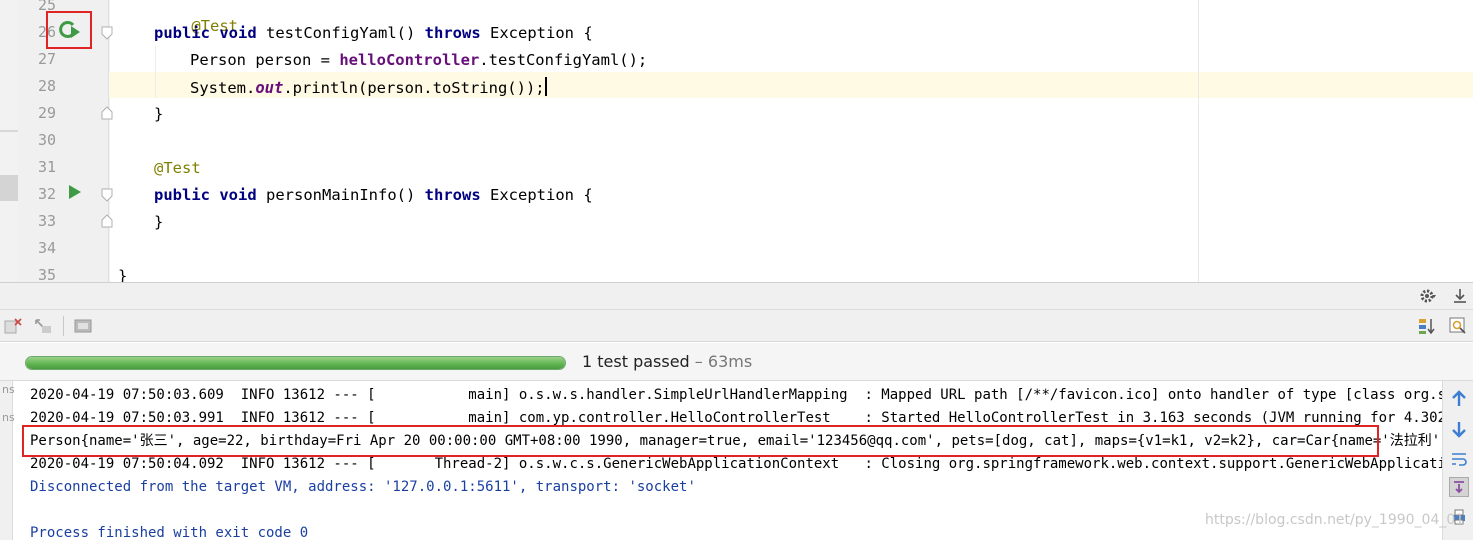  I want to click on rerun-test-icon, so click(69, 30).